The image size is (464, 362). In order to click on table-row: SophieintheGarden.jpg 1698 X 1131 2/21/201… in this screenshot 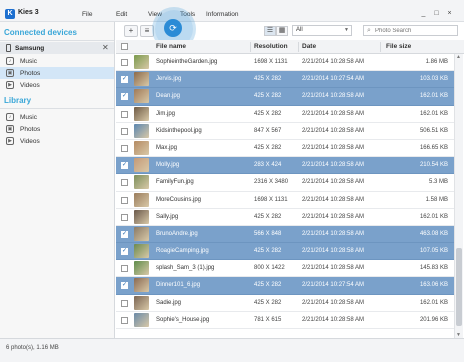, I will do `click(285, 63)`.